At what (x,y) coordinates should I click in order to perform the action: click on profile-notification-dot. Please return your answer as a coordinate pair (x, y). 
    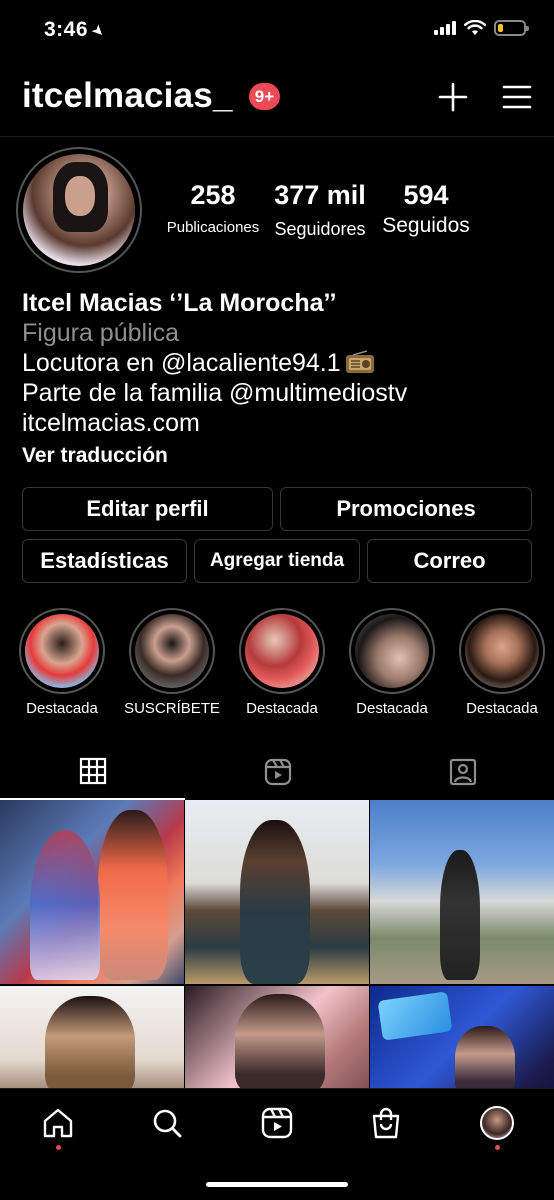
    Looking at the image, I should click on (497, 1147).